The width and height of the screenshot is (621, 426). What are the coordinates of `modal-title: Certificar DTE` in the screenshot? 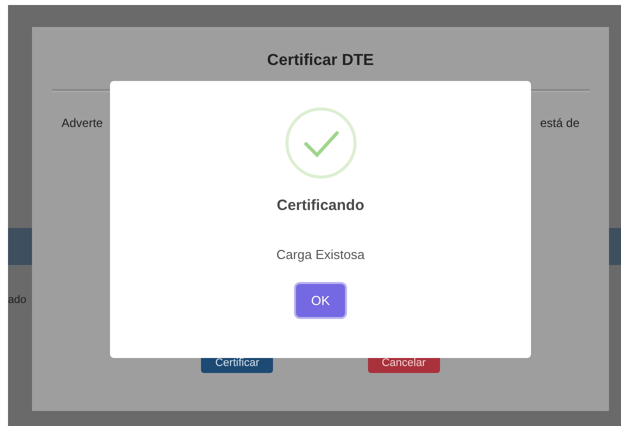 It's located at (320, 61).